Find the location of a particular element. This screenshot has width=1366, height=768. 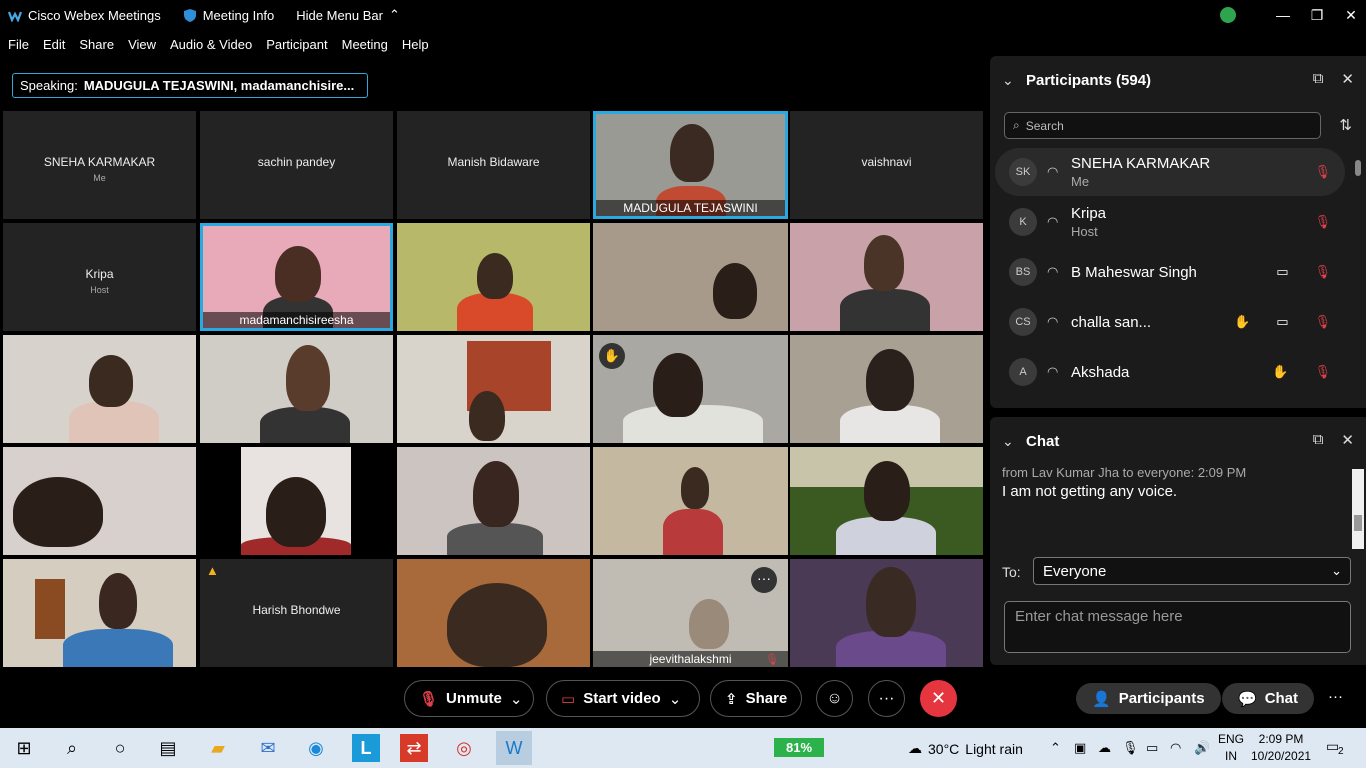

input-language: ENG IN is located at coordinates (1231, 748).